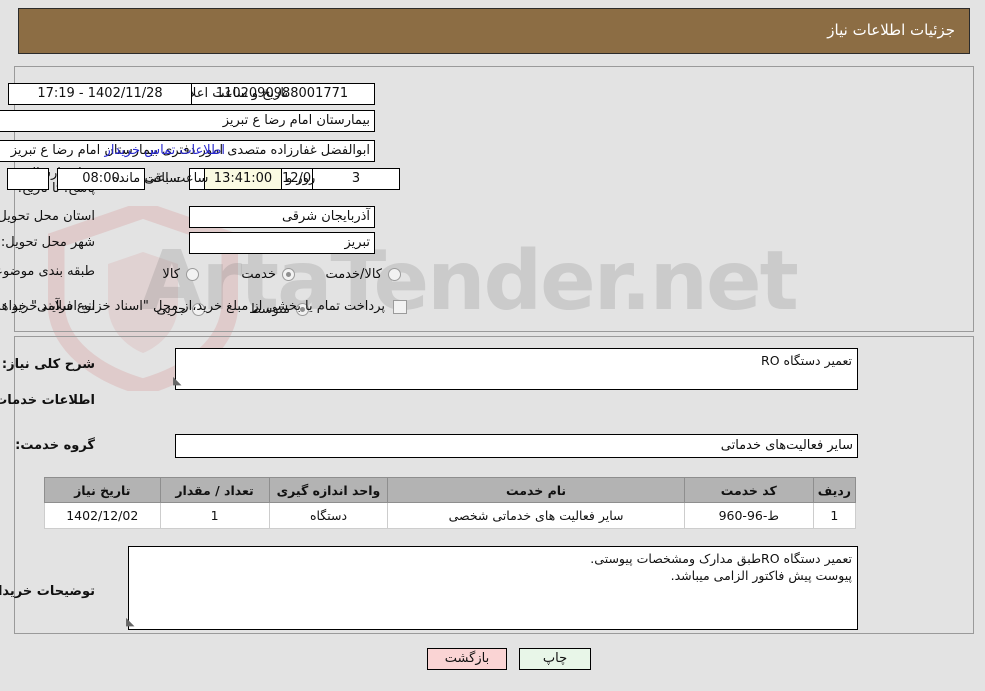 The height and width of the screenshot is (691, 985). What do you see at coordinates (536, 490) in the screenshot?
I see `col-service-name: نام خدمت` at bounding box center [536, 490].